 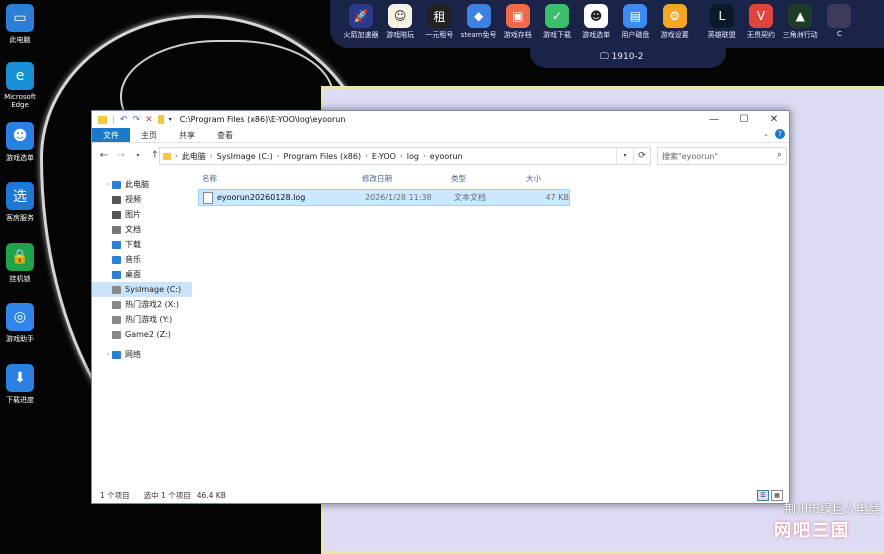 I want to click on desktop-shortcut: ☻ 游戏选单, so click(x=20, y=142).